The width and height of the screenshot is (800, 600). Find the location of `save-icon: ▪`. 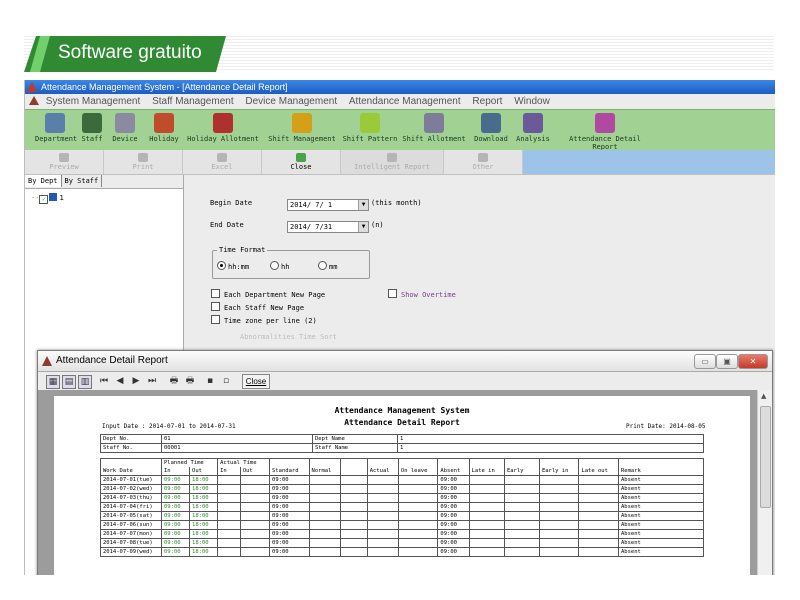

save-icon: ▪ is located at coordinates (210, 381).